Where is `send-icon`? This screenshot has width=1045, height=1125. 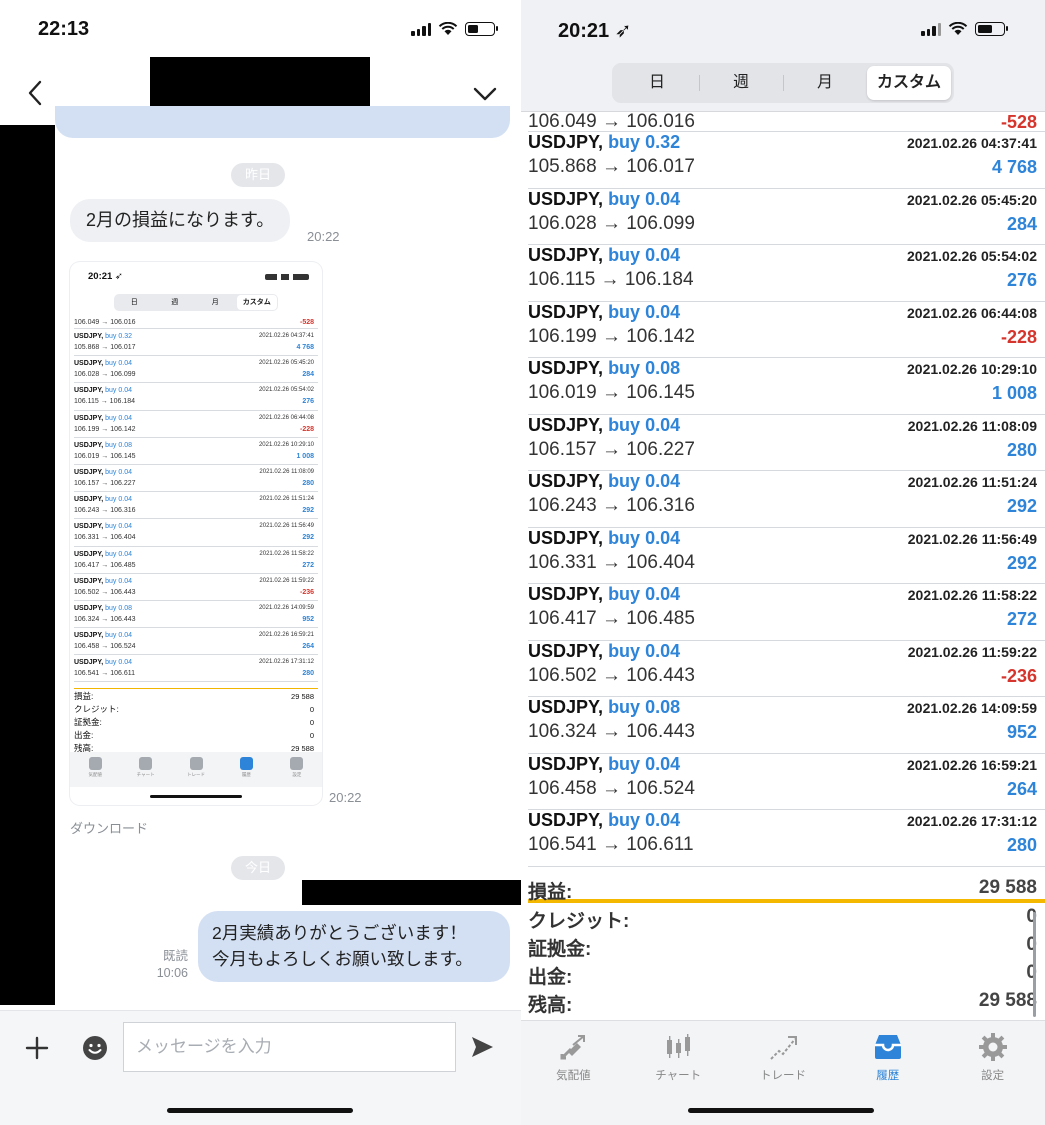
send-icon is located at coordinates (482, 1047).